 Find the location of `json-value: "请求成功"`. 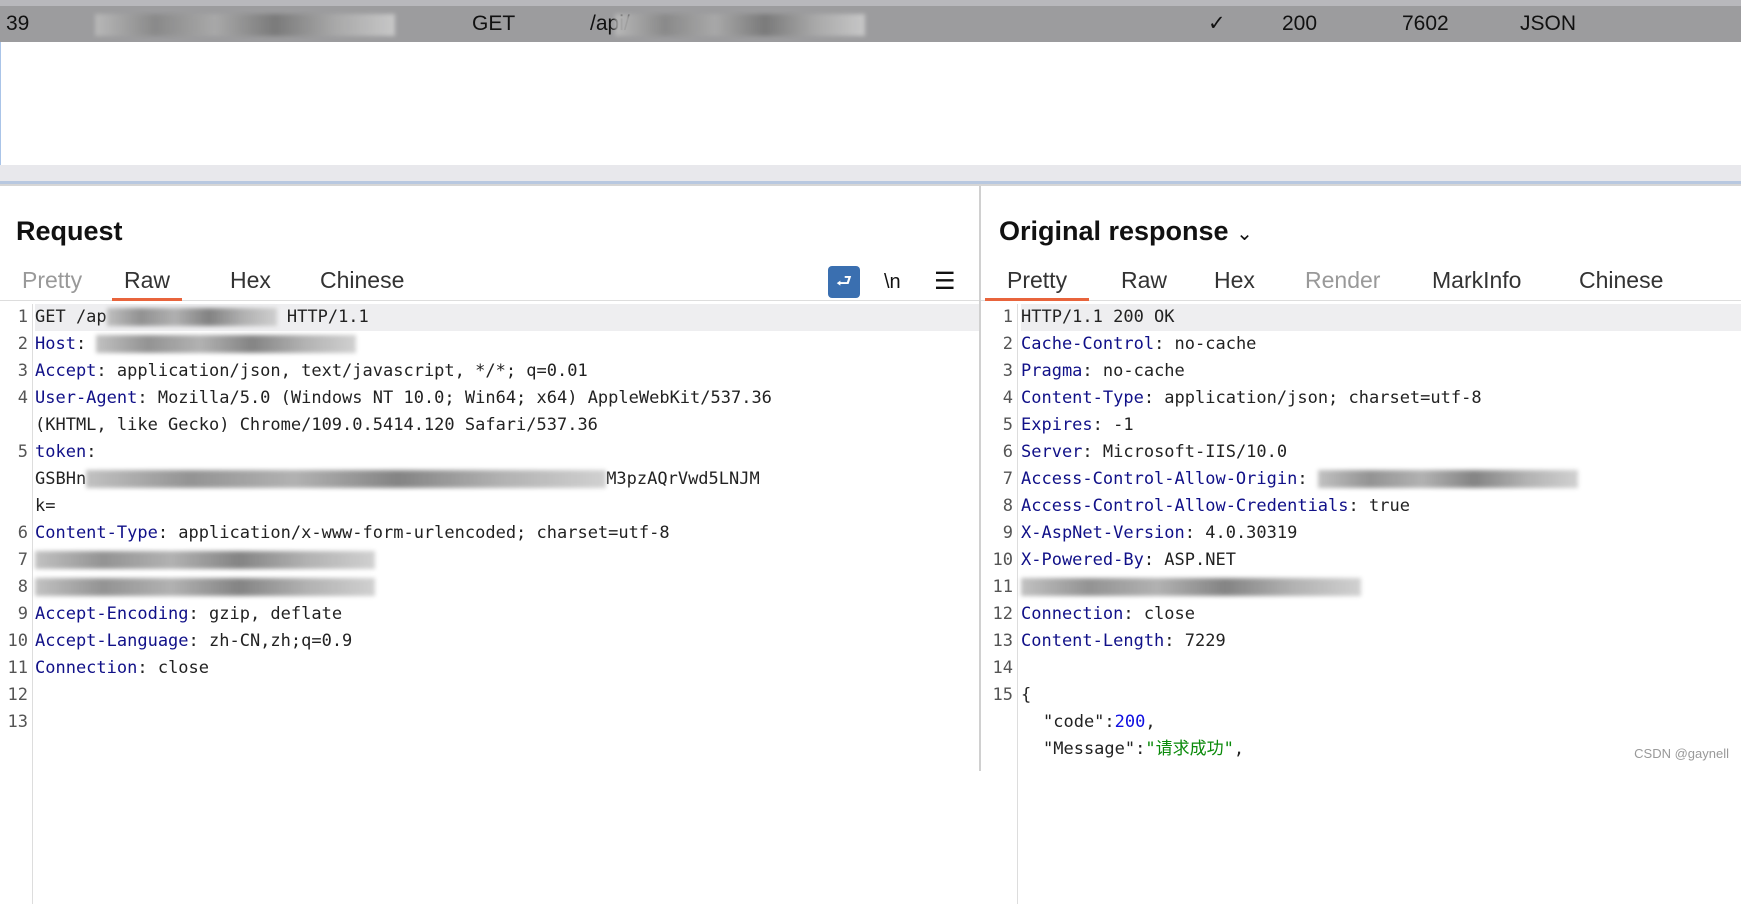

json-value: "请求成功" is located at coordinates (1189, 749).